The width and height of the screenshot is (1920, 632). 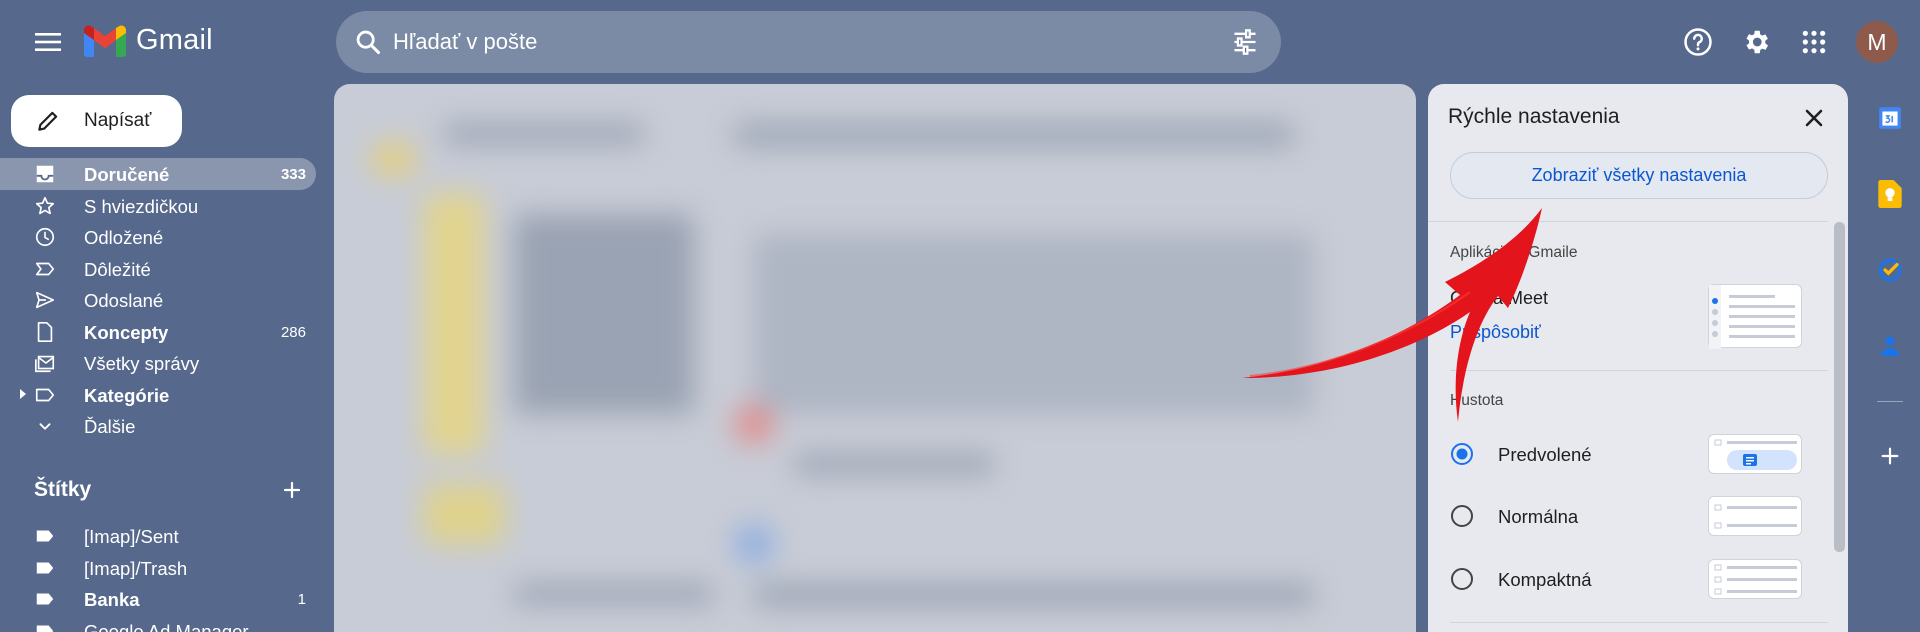 What do you see at coordinates (1545, 455) in the screenshot?
I see `density-option-label: Predvolené` at bounding box center [1545, 455].